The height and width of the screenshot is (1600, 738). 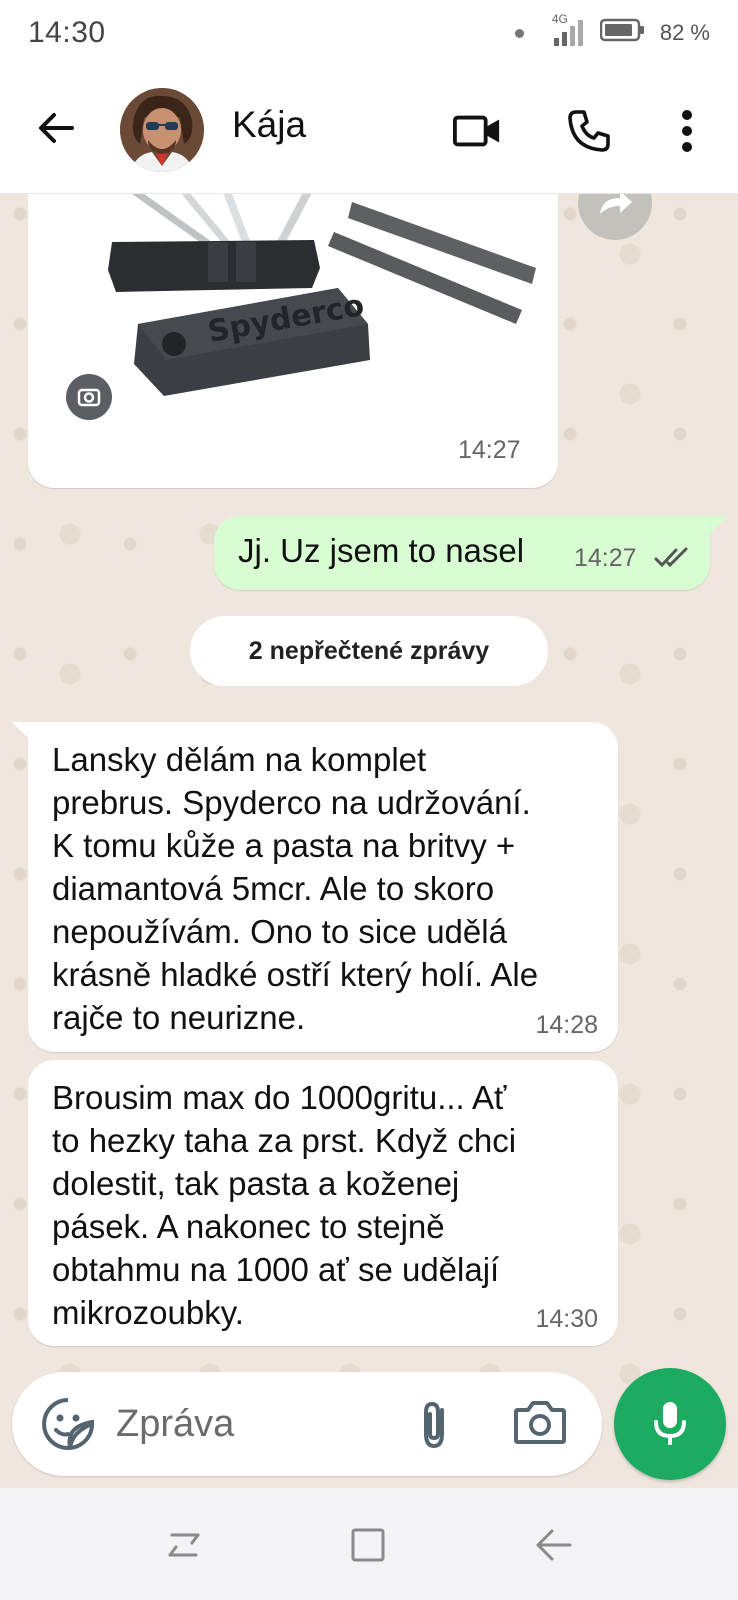 I want to click on phone-call-button, so click(x=589, y=131).